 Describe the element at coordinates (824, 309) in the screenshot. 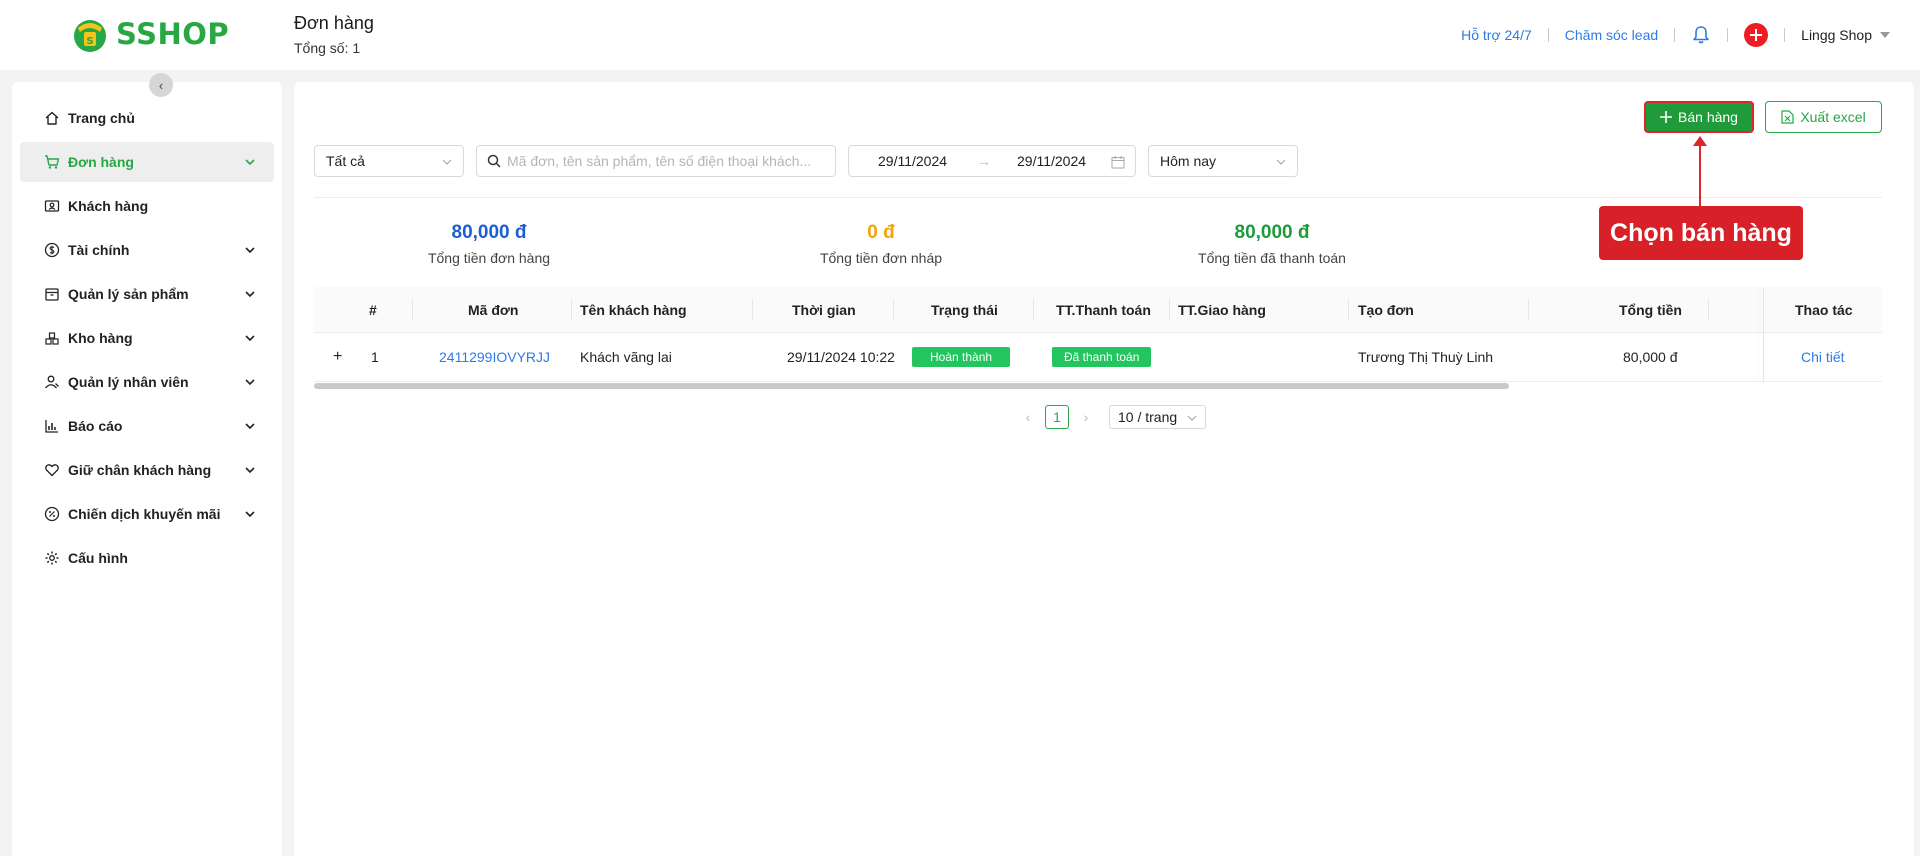

I see `col-time: Thời gian` at that location.